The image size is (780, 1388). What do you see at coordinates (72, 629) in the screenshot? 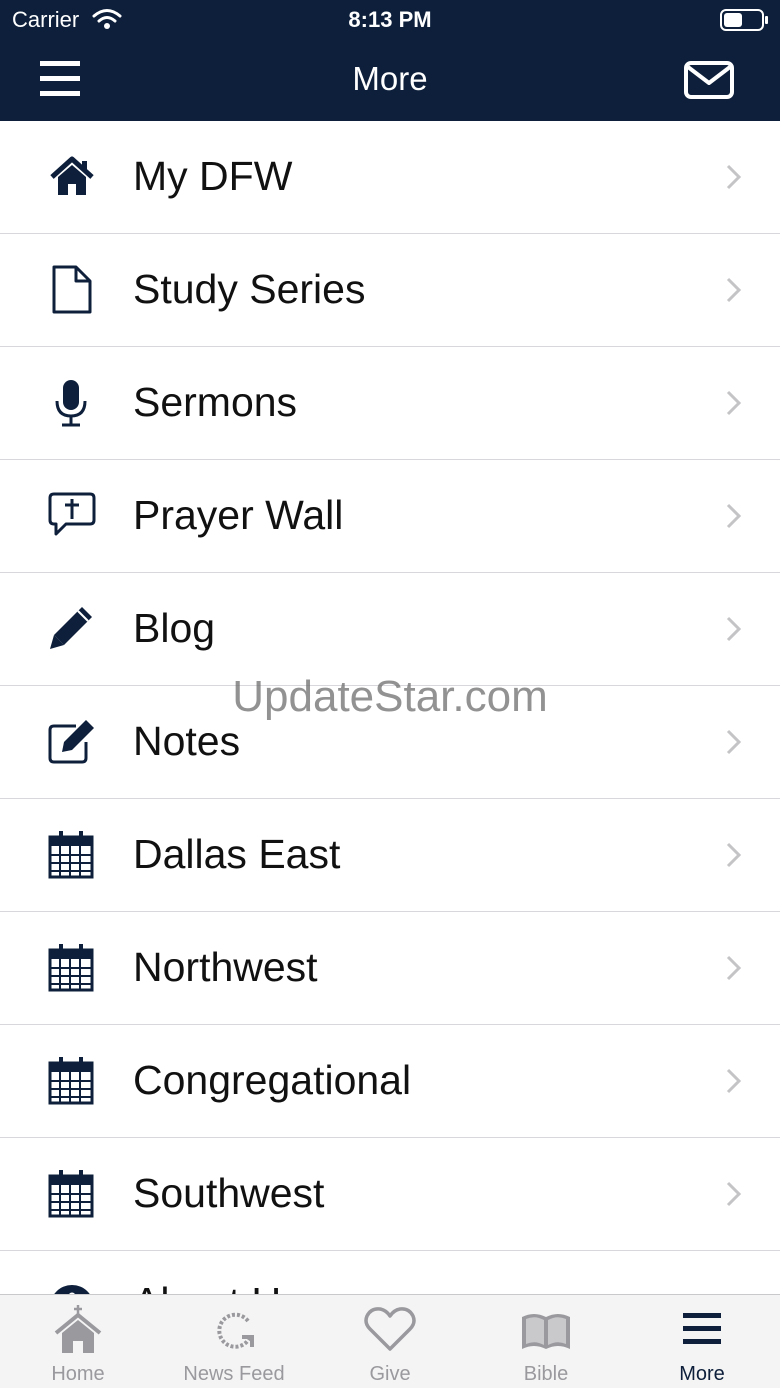
I see `pencil-icon` at bounding box center [72, 629].